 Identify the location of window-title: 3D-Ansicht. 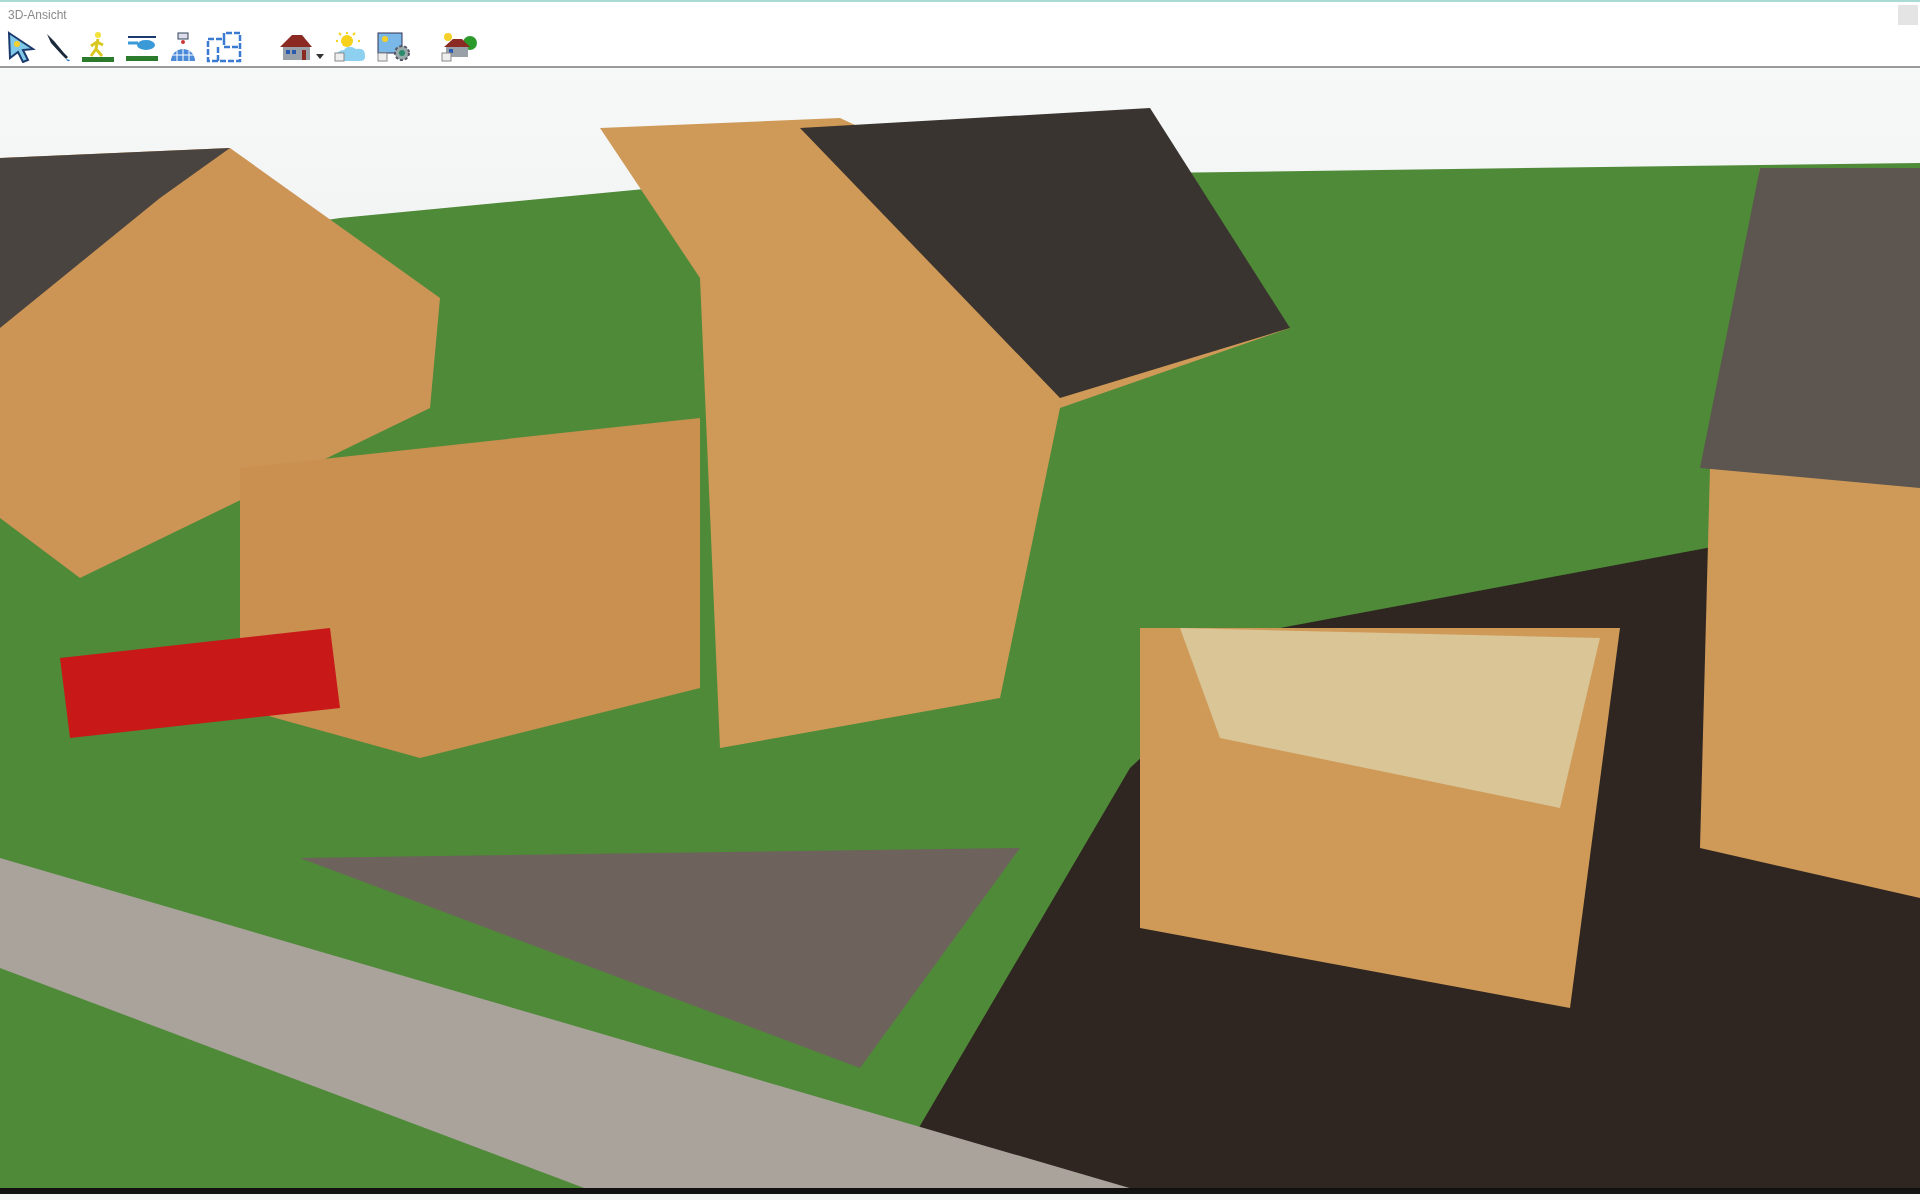
(37, 15).